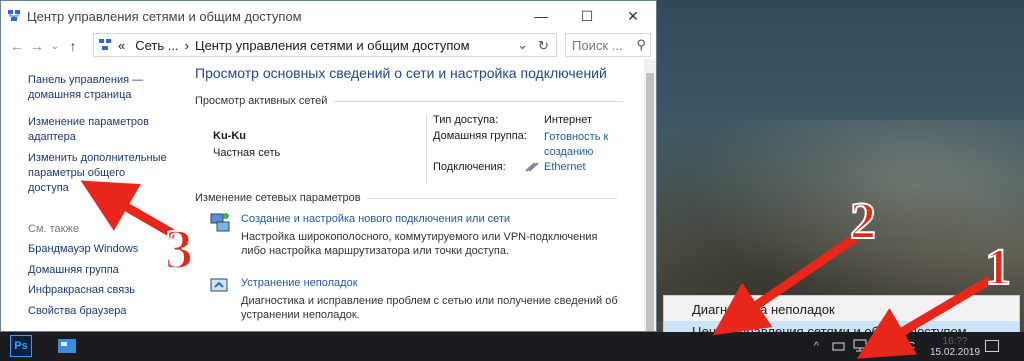 Image resolution: width=1024 pixels, height=361 pixels. What do you see at coordinates (480, 136) in the screenshot?
I see `homegroup-label: Домашняя группа:` at bounding box center [480, 136].